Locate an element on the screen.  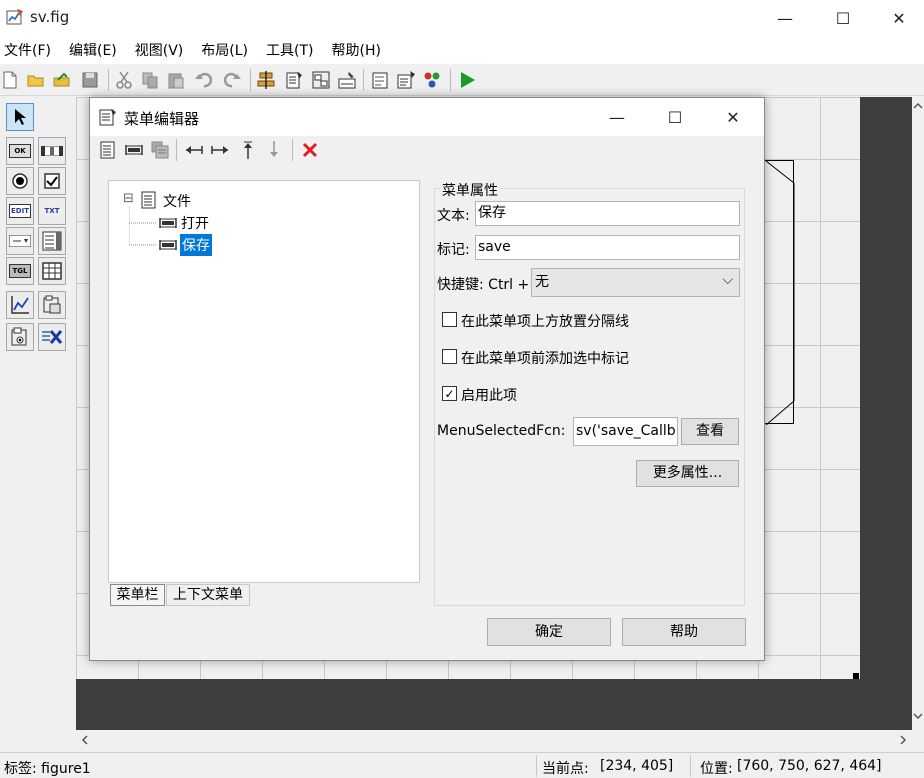
tag-field: save is located at coordinates (607, 247).